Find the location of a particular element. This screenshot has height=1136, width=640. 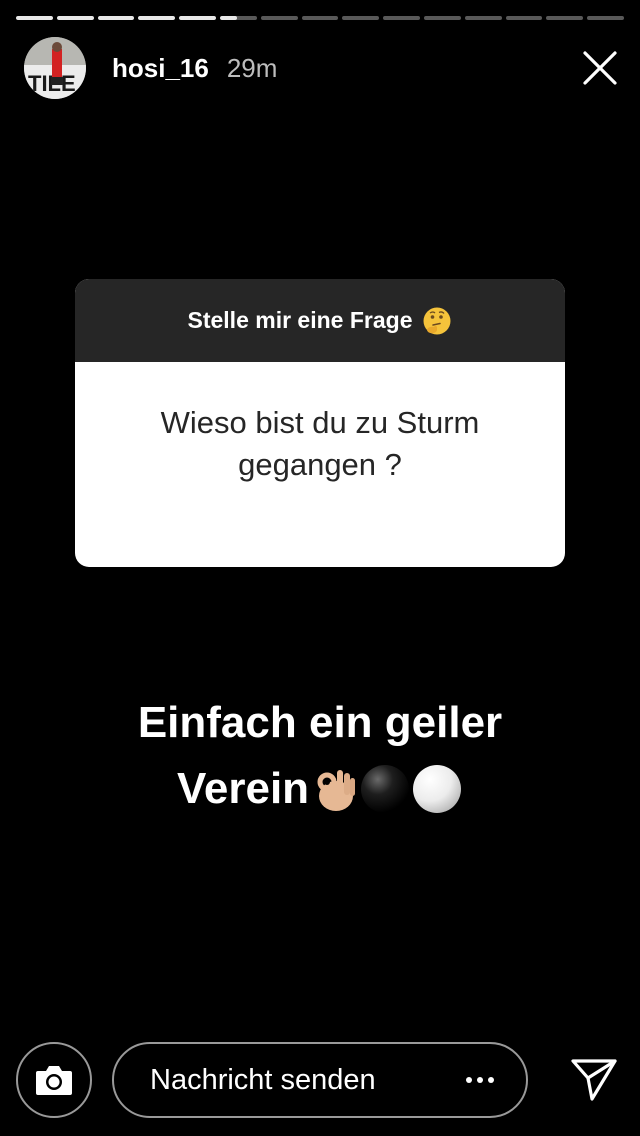

story-progress-bar is located at coordinates (320, 18).